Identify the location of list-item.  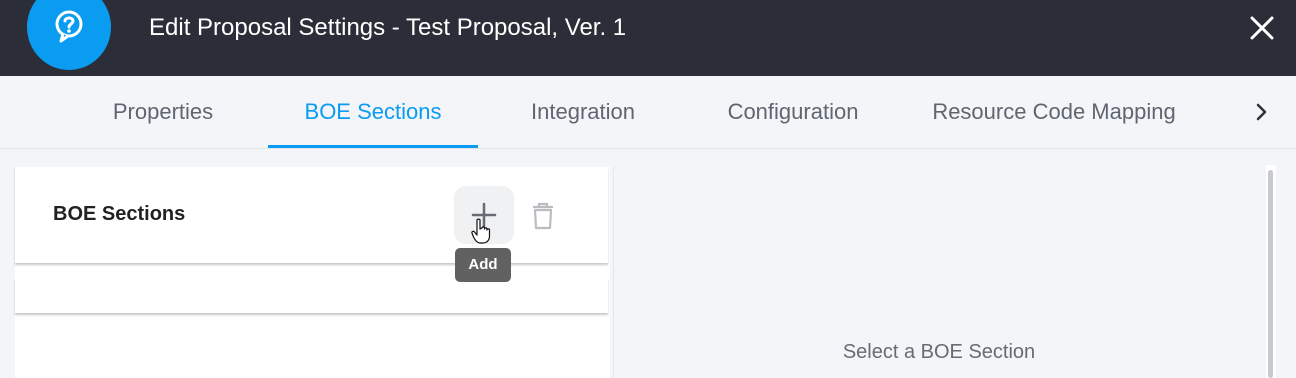
(311, 295).